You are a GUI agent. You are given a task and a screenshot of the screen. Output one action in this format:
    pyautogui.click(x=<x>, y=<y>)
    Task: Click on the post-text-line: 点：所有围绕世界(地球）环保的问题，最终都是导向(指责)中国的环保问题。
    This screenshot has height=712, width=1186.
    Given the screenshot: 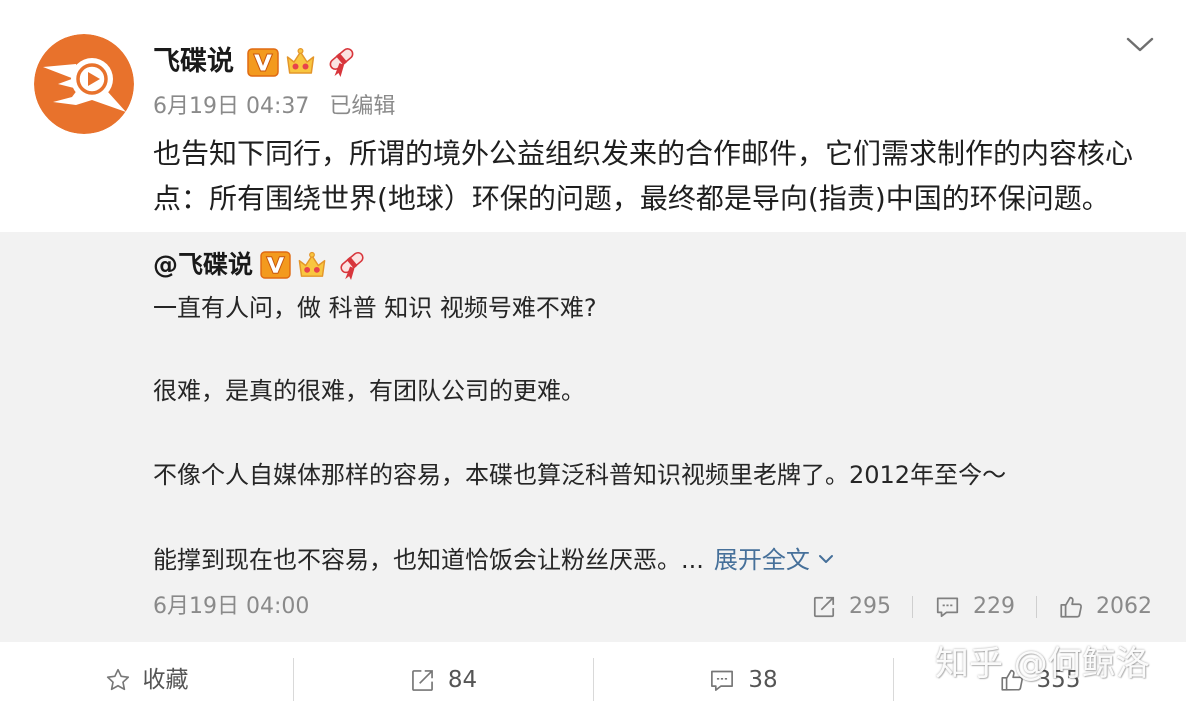 What is the action you would take?
    pyautogui.click(x=631, y=198)
    